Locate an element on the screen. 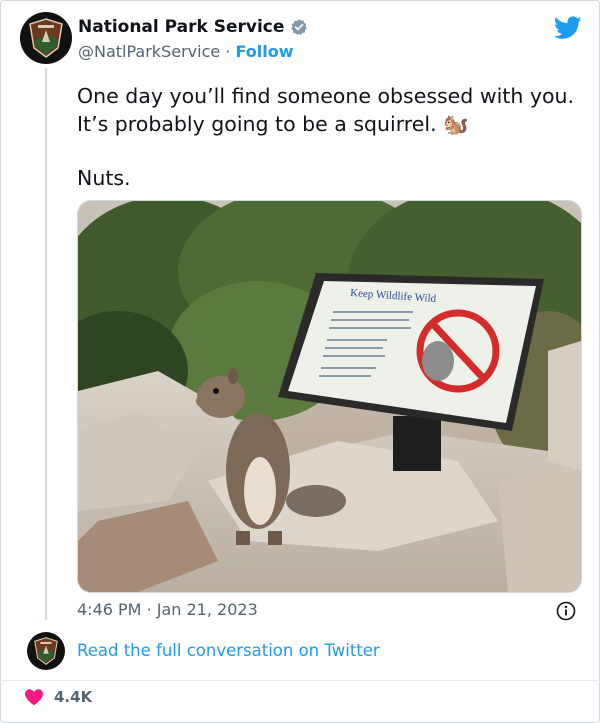 The height and width of the screenshot is (723, 600). read-conversation-link: Read the full conversation on Twitter is located at coordinates (228, 650).